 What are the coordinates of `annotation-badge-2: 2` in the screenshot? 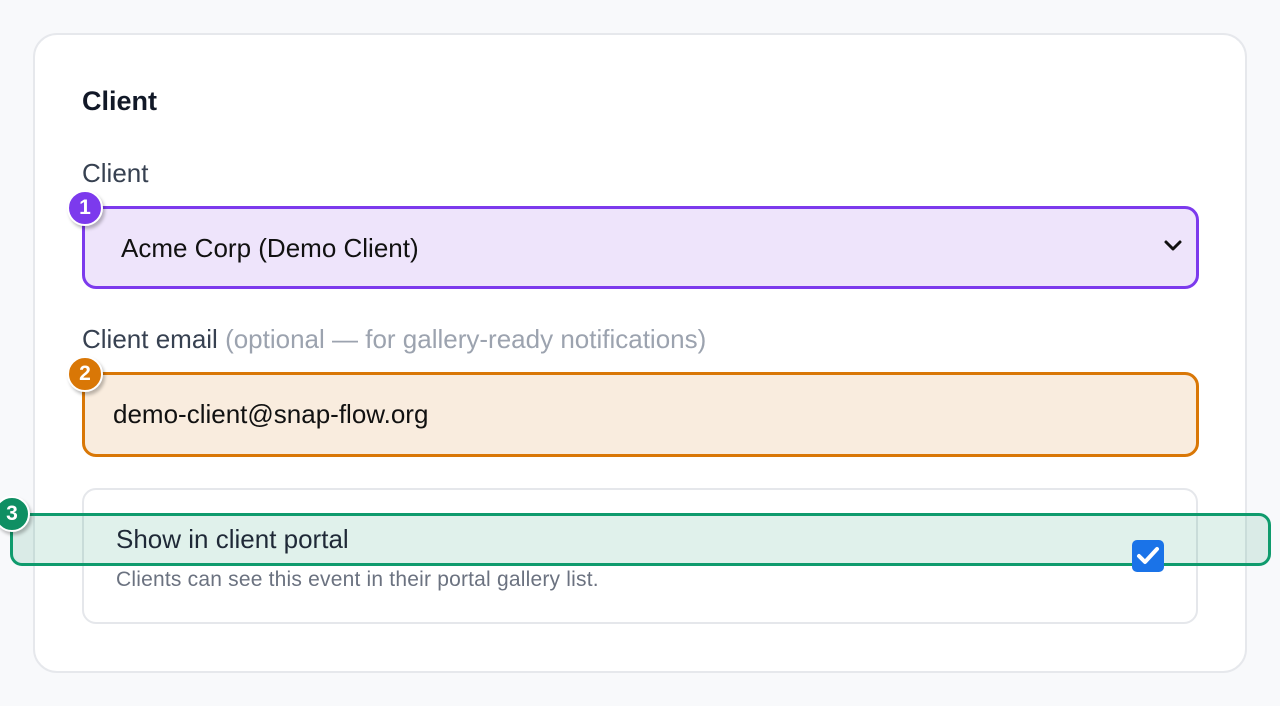 It's located at (85, 374).